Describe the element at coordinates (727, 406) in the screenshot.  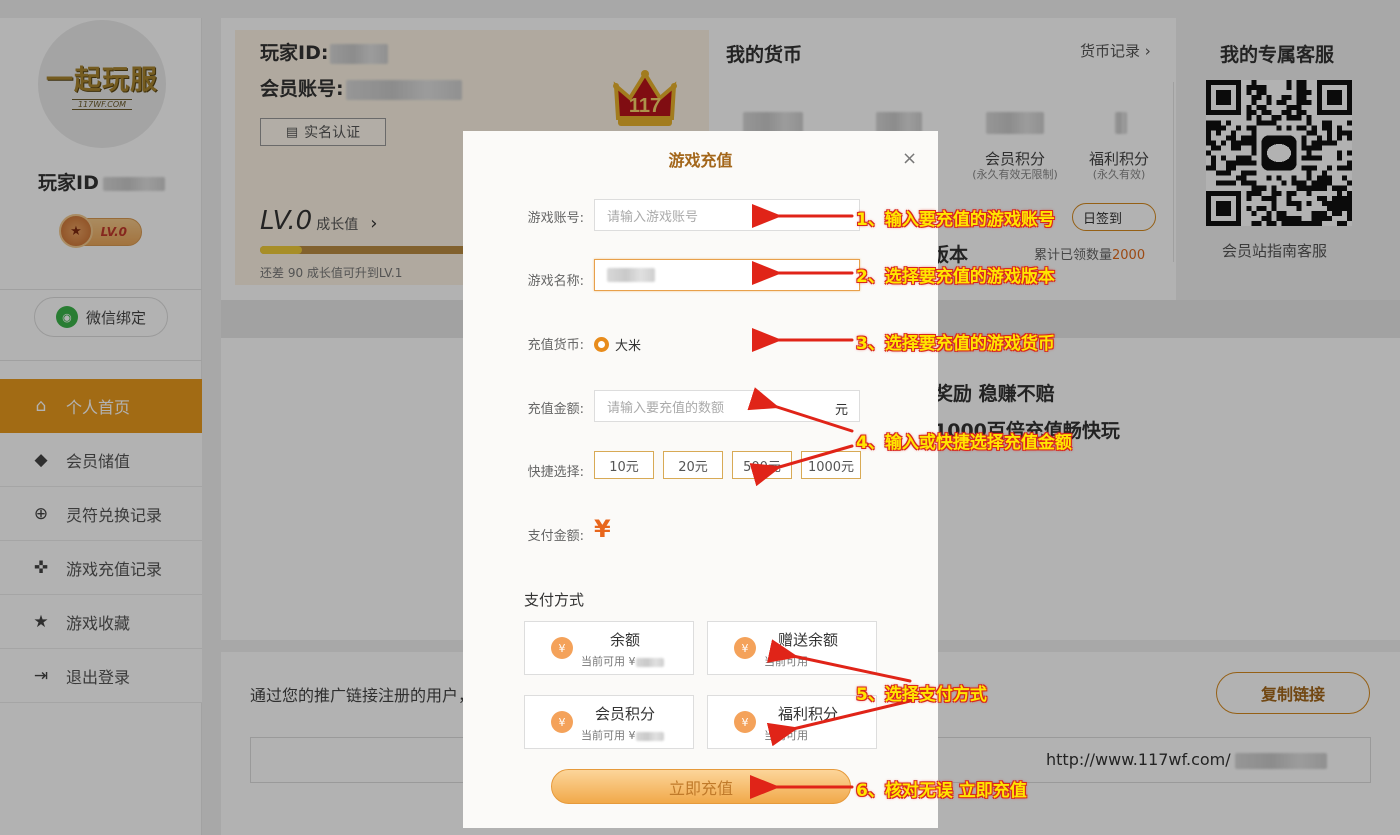
I see `amount-input: 请输入要充值的数额` at that location.